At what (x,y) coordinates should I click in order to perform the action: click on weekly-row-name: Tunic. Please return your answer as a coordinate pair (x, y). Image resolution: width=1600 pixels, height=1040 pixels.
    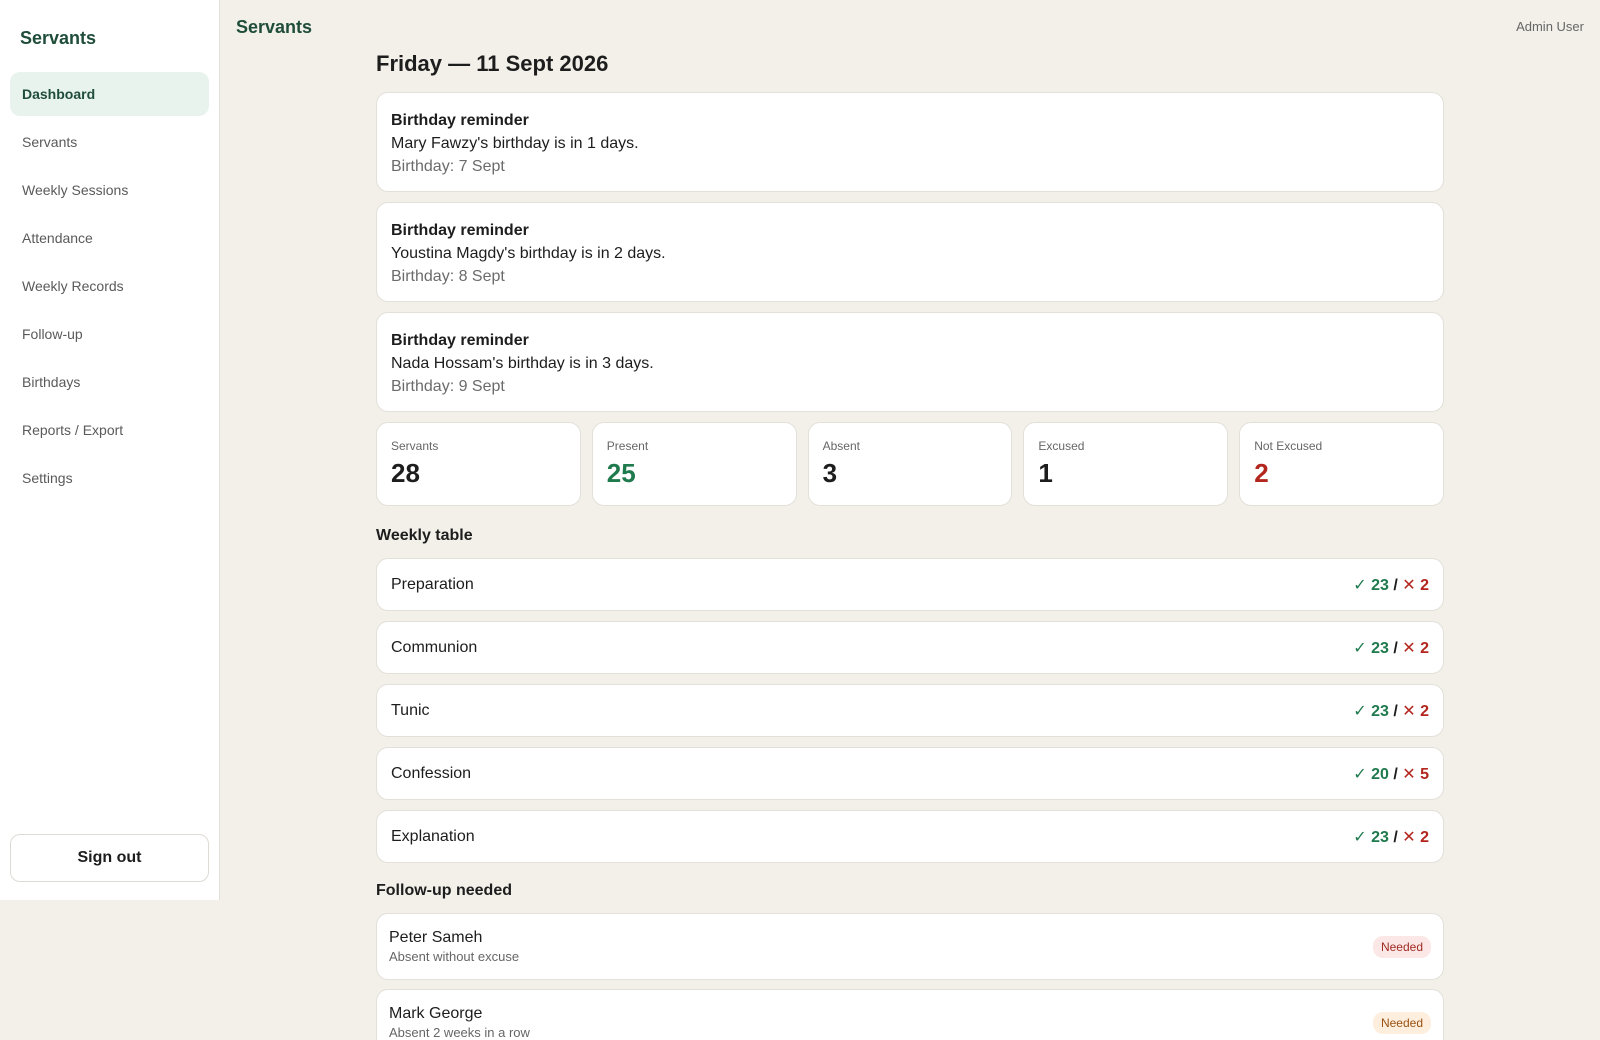
    Looking at the image, I should click on (410, 710).